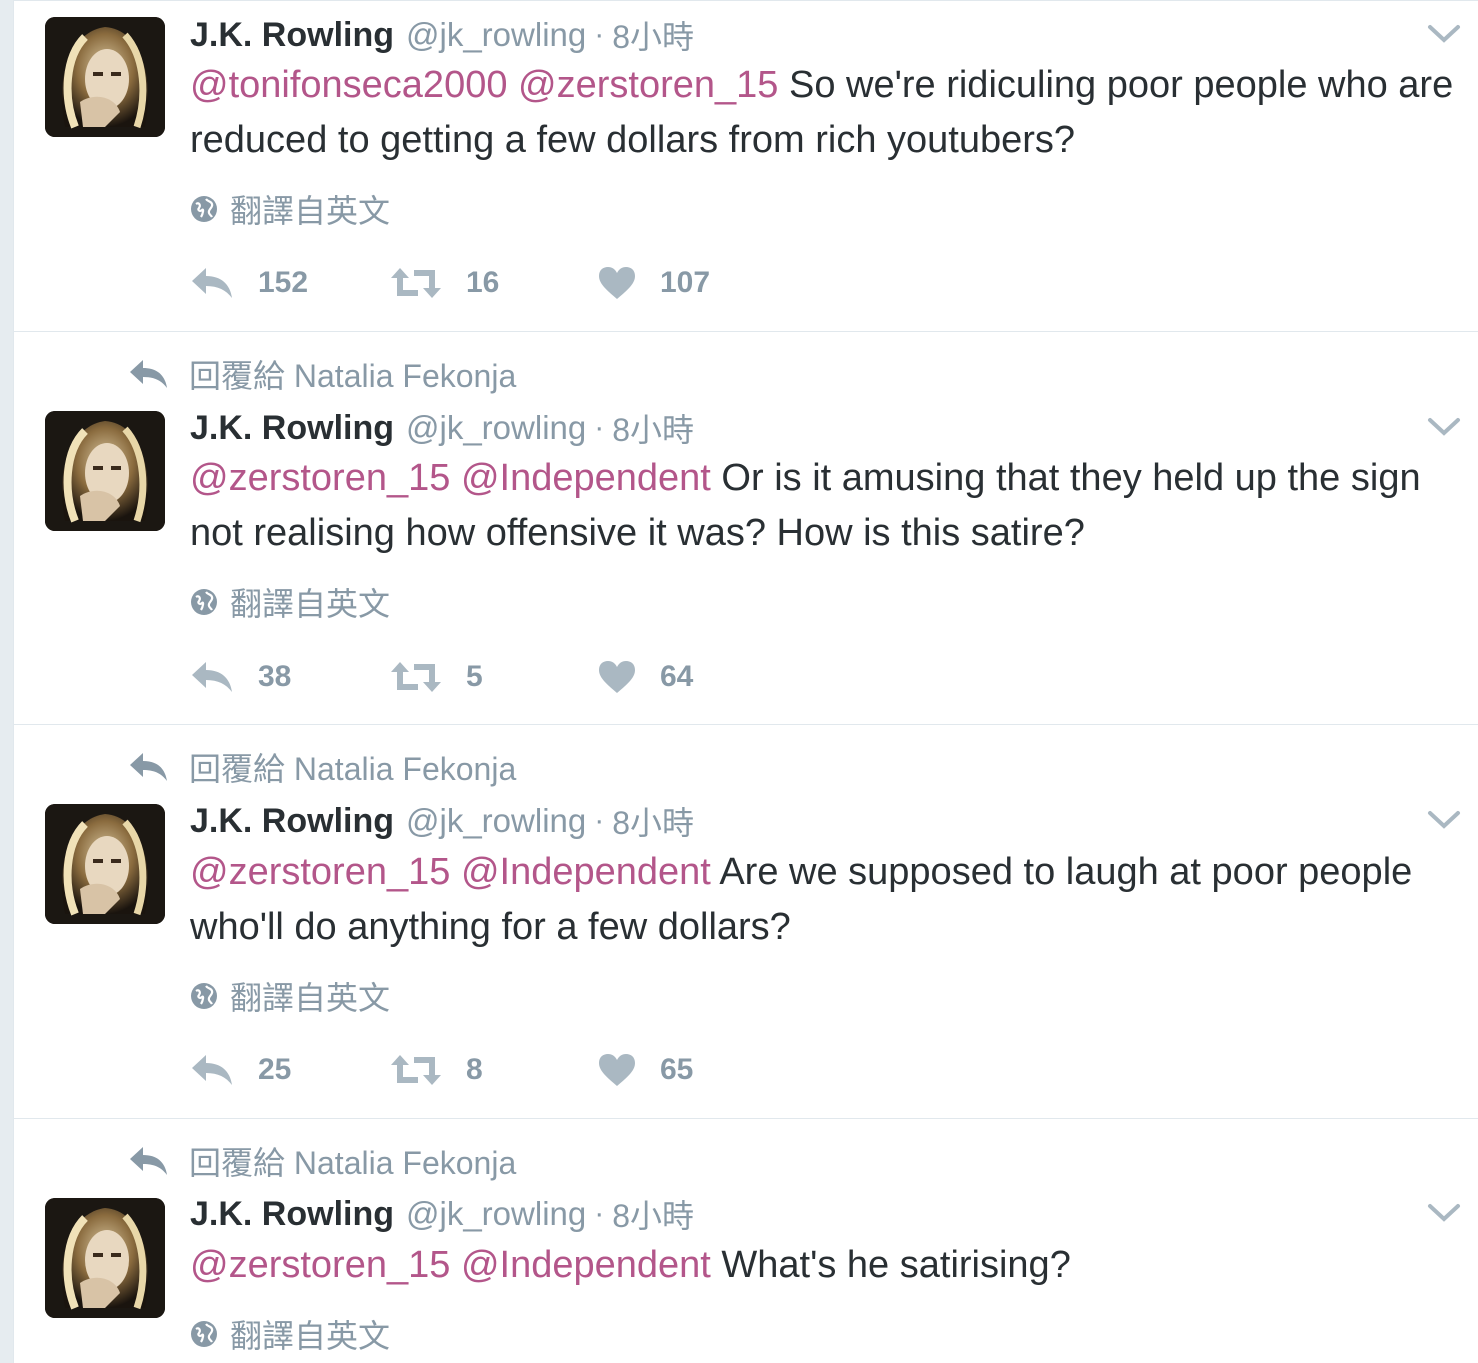  Describe the element at coordinates (275, 1069) in the screenshot. I see `reply-count: 25` at that location.